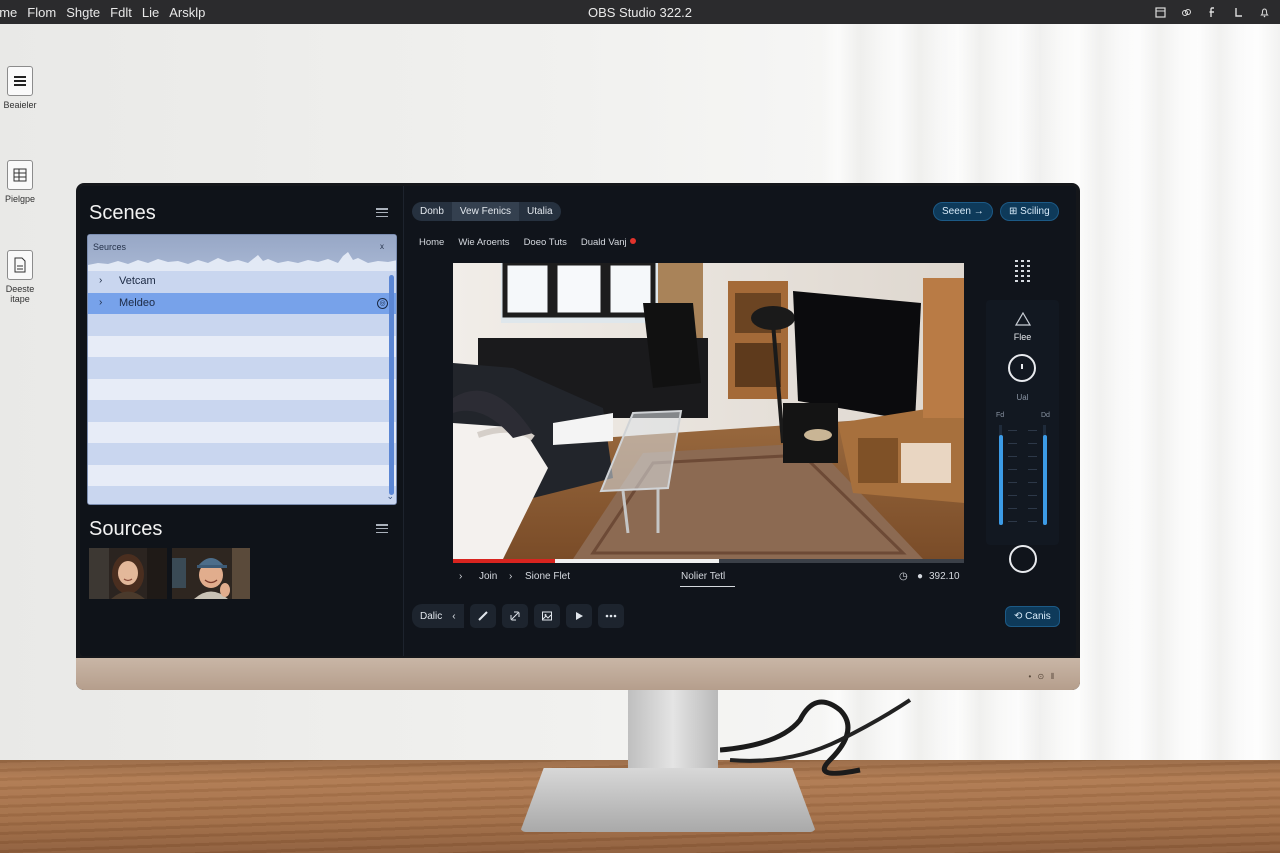 The width and height of the screenshot is (1280, 853). What do you see at coordinates (453, 616) in the screenshot?
I see `back-icon: ‹` at bounding box center [453, 616].